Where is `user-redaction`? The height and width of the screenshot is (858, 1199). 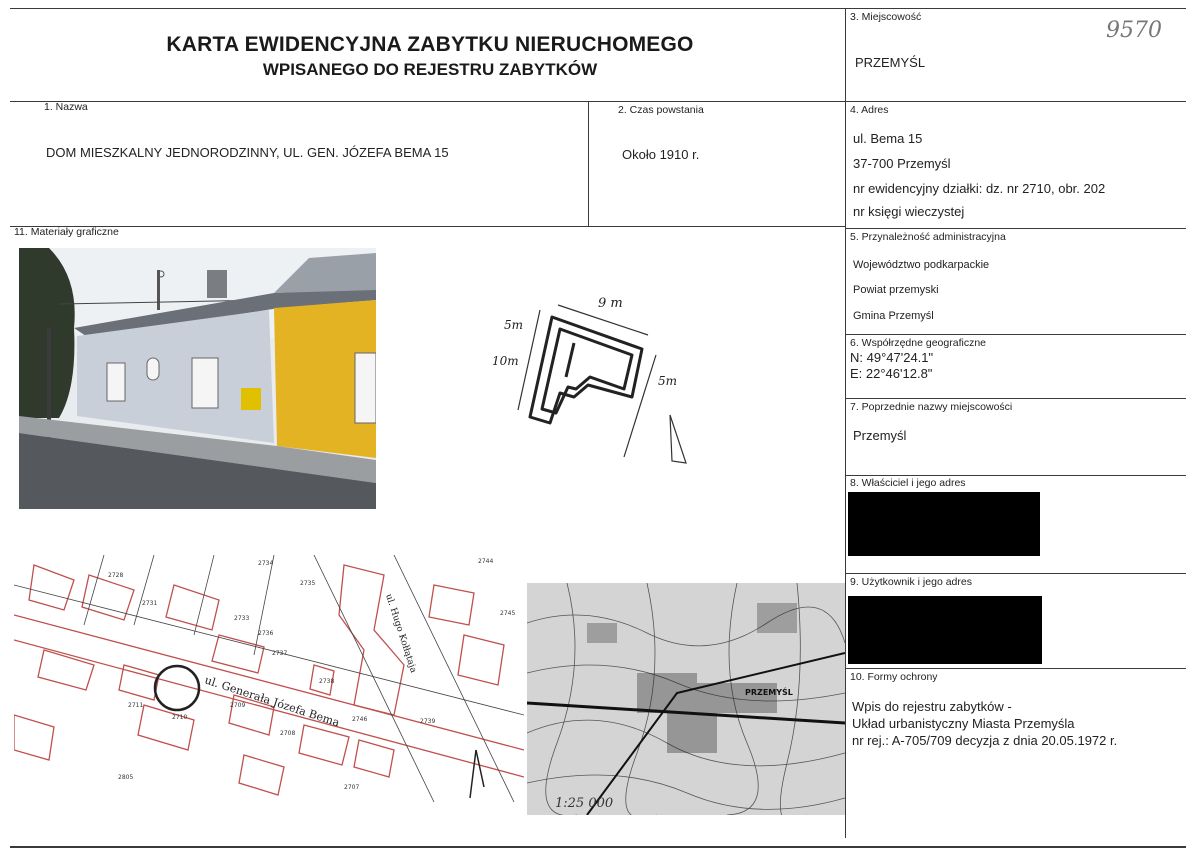
user-redaction is located at coordinates (945, 630).